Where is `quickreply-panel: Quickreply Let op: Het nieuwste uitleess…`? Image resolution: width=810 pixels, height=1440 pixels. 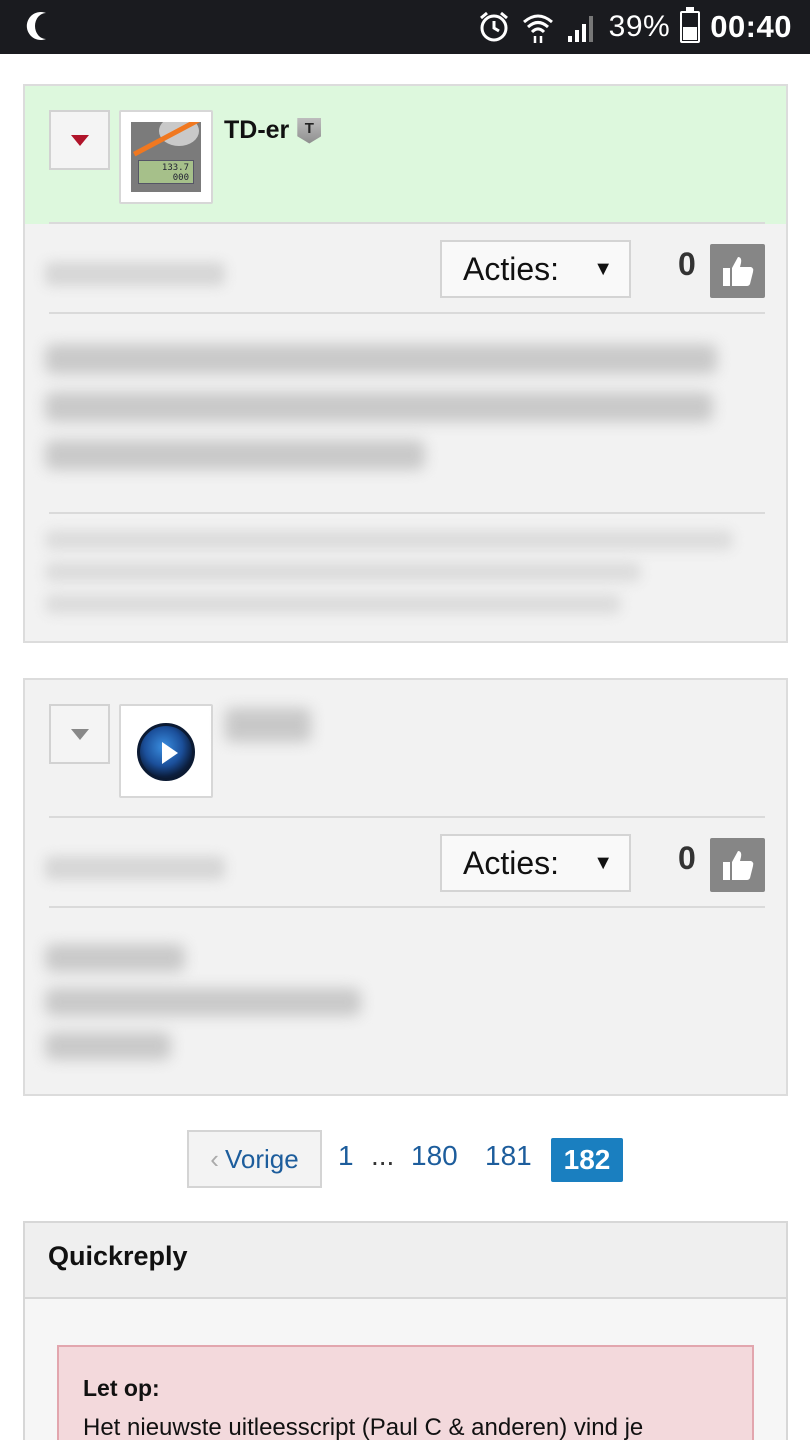
quickreply-panel: Quickreply Let op: Het nieuwste uitleess… is located at coordinates (405, 1330).